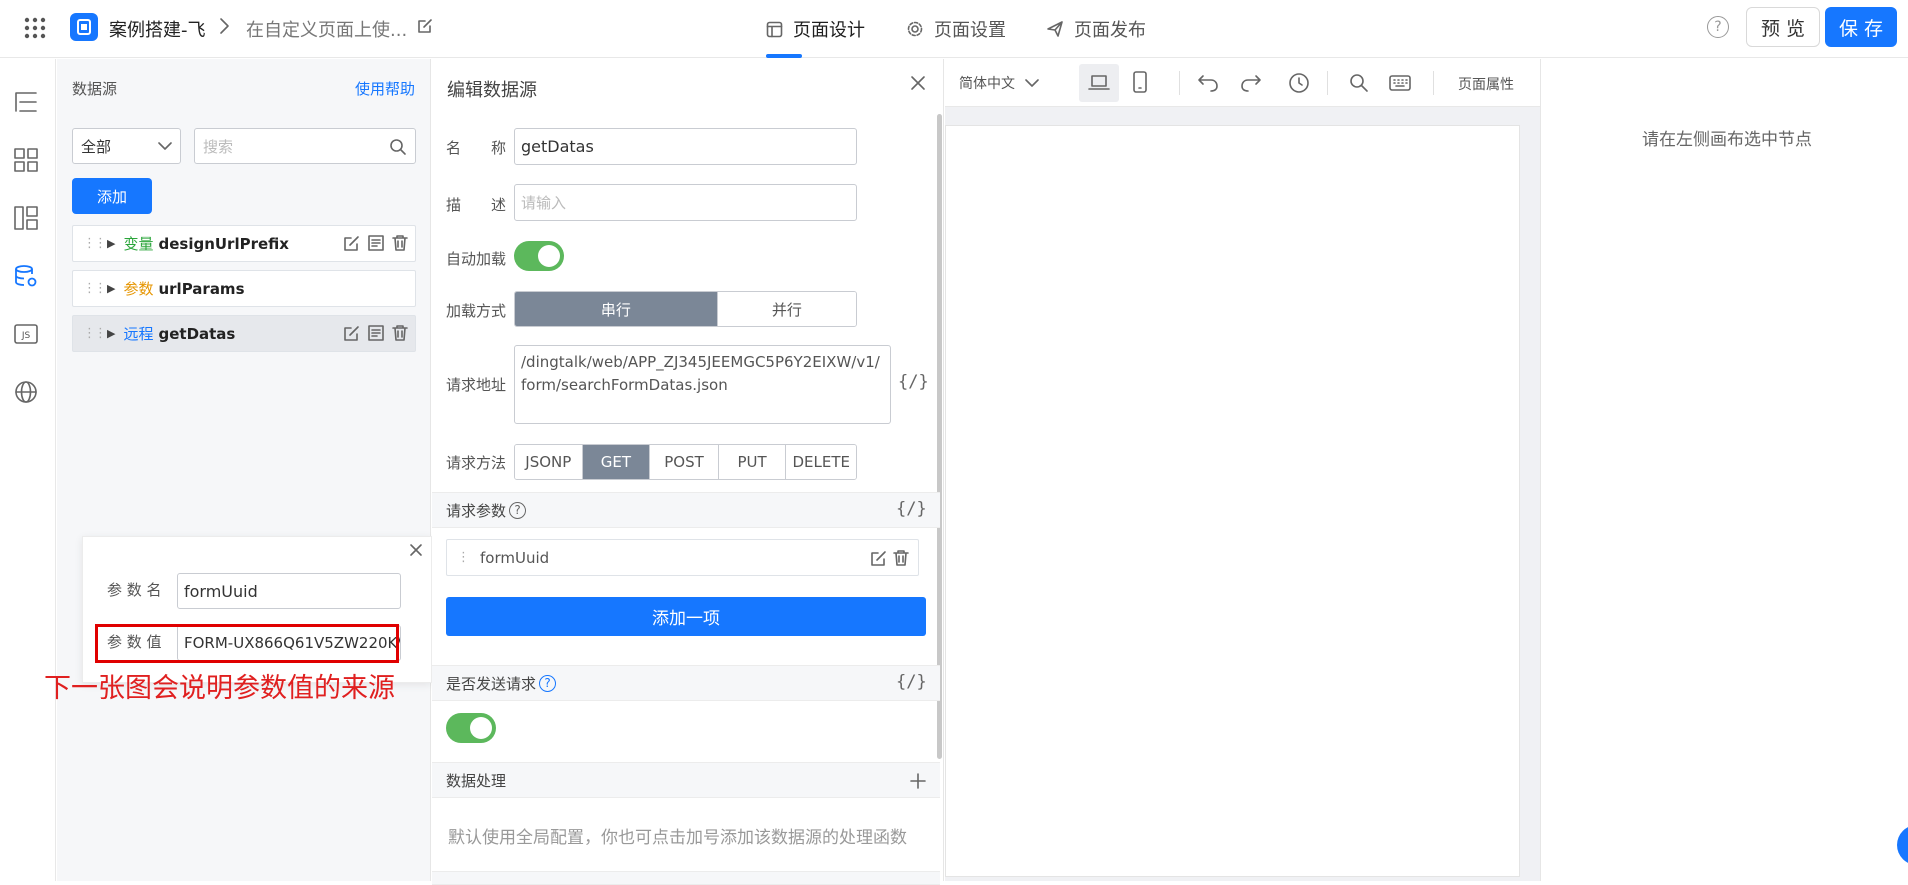 The height and width of the screenshot is (885, 1908). I want to click on annotation-highlight-box, so click(247, 643).